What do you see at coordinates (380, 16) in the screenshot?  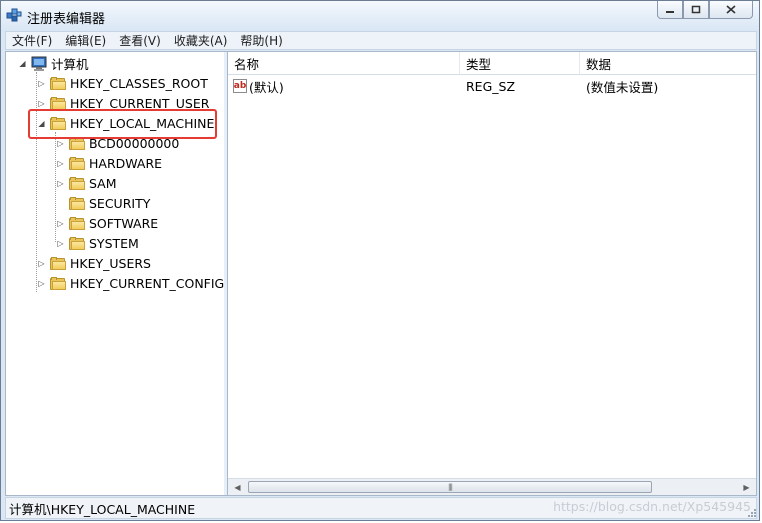 I see `title-bar: 注册表编辑器` at bounding box center [380, 16].